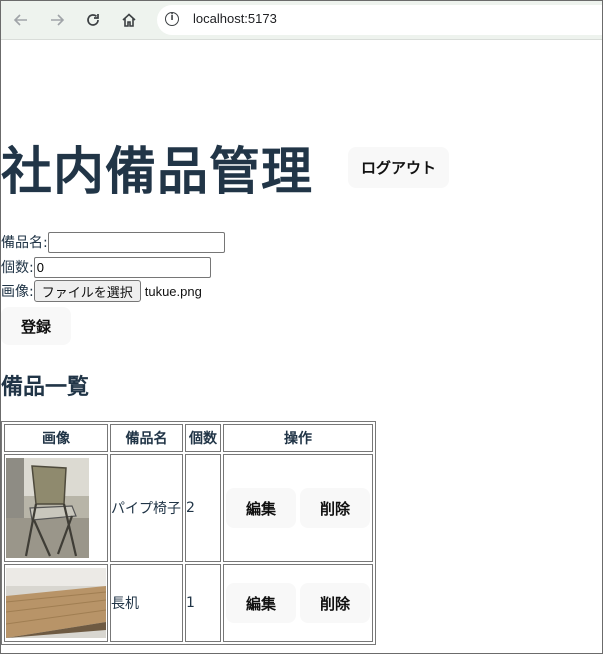 Image resolution: width=603 pixels, height=654 pixels. Describe the element at coordinates (203, 508) in the screenshot. I see `item-count: 2` at that location.